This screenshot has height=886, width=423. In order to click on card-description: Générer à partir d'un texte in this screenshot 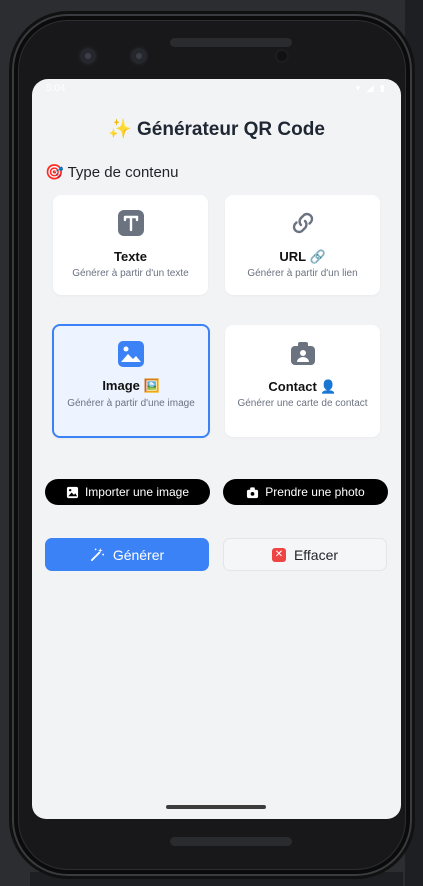, I will do `click(130, 273)`.